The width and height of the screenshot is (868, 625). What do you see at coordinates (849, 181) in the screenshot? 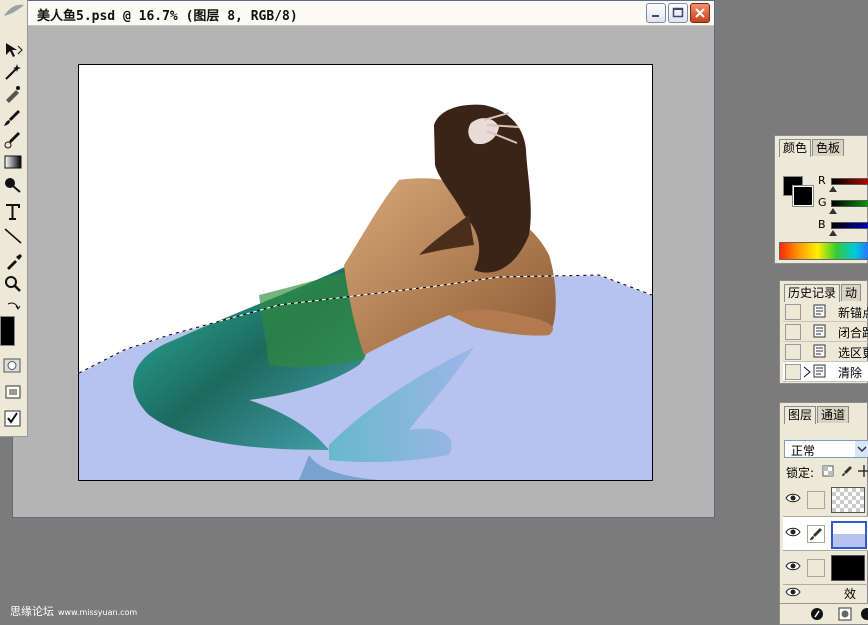
I see `channel-r-slider` at bounding box center [849, 181].